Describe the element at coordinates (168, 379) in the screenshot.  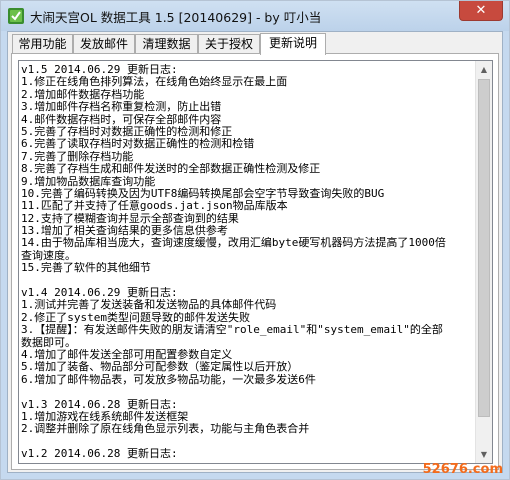
I see `changelog-line: 6.增加了邮件物品表，可发放多物品功能，一次最多发送6件` at that location.